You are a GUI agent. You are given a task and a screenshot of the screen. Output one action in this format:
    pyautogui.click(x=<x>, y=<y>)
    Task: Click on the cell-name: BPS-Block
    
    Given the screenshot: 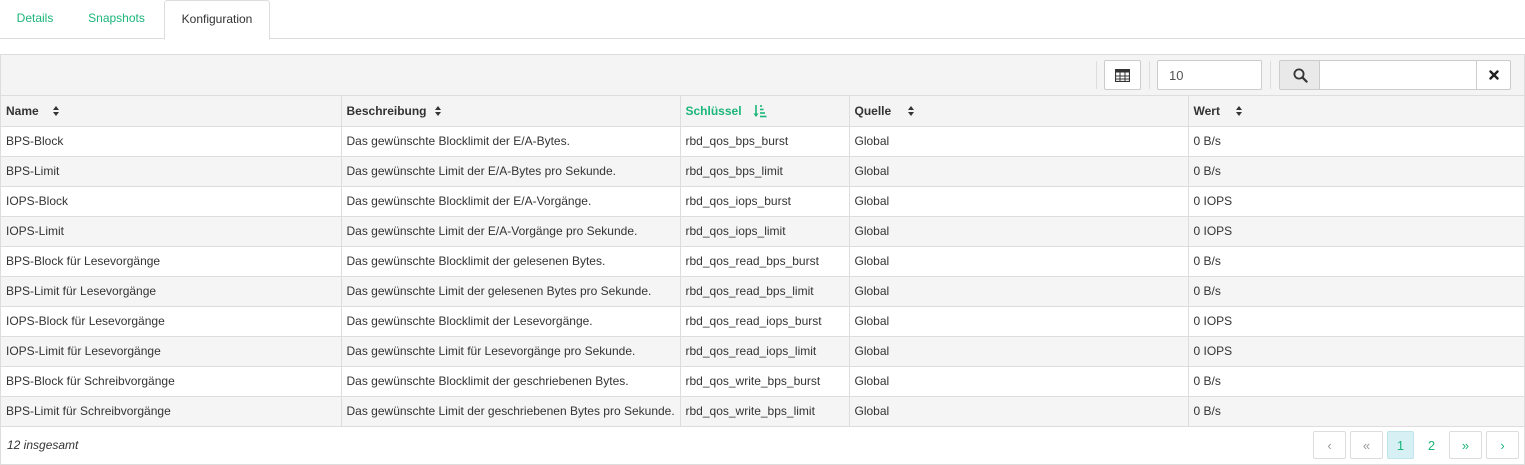 What is the action you would take?
    pyautogui.click(x=171, y=141)
    